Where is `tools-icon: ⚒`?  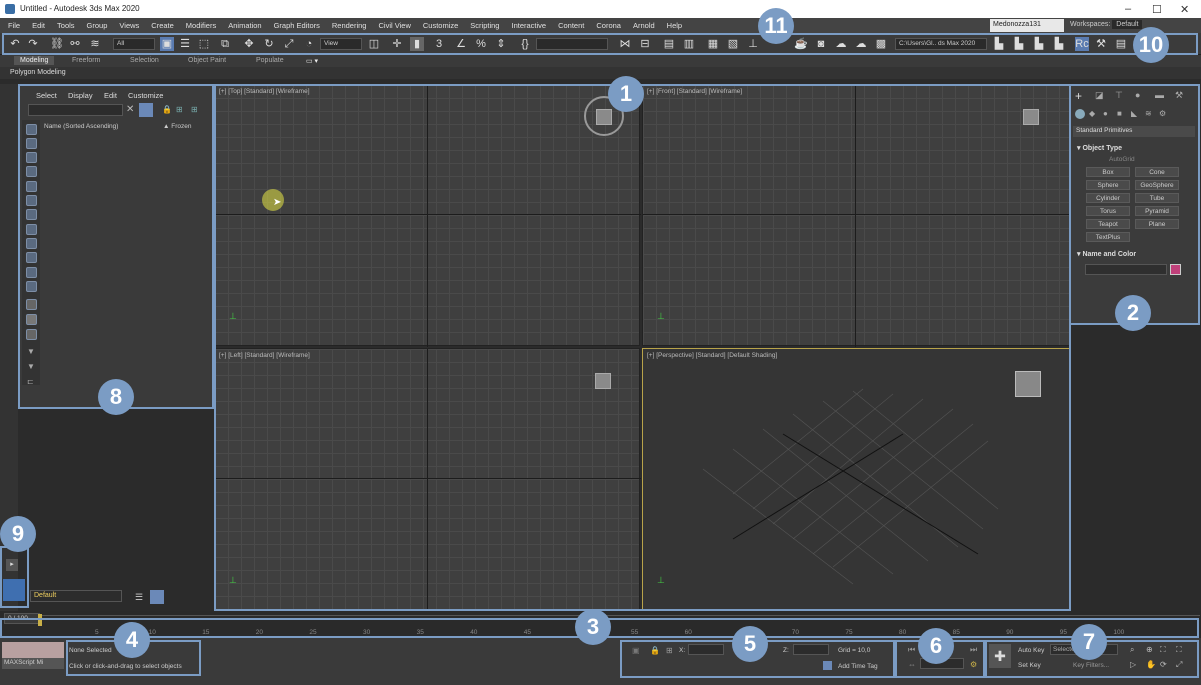 tools-icon: ⚒ is located at coordinates (1101, 44).